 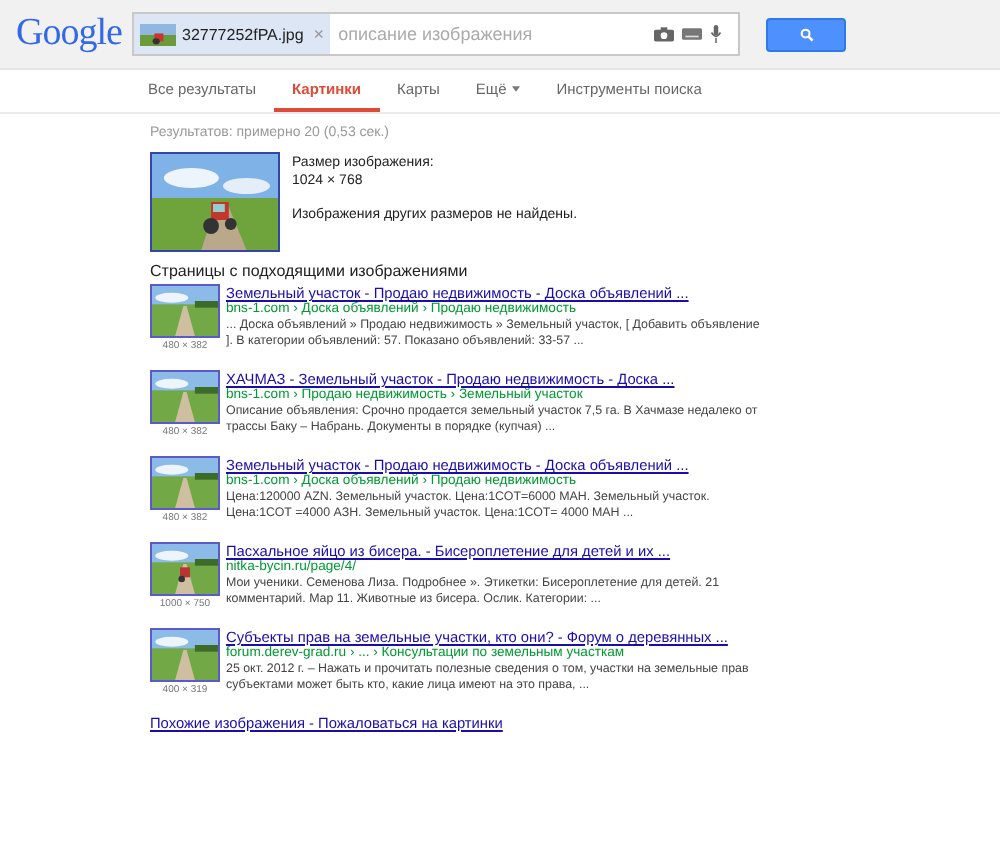 I want to click on google-logo: Google, so click(x=74, y=34).